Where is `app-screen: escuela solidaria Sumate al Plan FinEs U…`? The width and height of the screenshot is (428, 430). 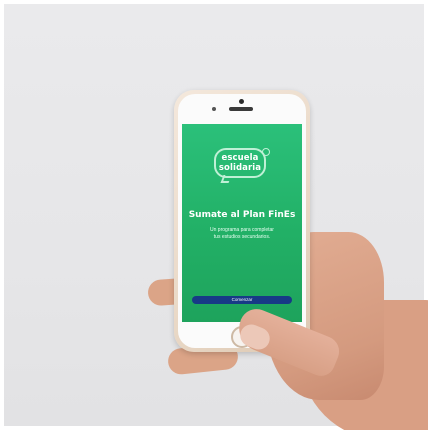
app-screen: escuela solidaria Sumate al Plan FinEs U… is located at coordinates (242, 223).